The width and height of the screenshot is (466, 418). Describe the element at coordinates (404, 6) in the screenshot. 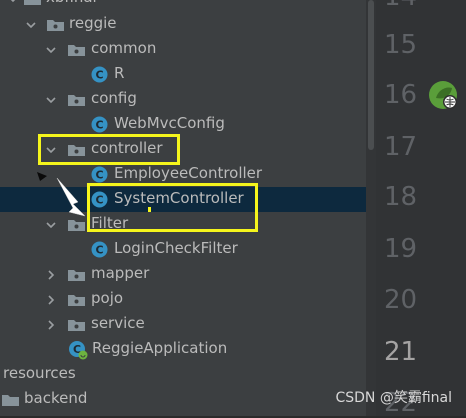

I see `line-number: 14` at that location.